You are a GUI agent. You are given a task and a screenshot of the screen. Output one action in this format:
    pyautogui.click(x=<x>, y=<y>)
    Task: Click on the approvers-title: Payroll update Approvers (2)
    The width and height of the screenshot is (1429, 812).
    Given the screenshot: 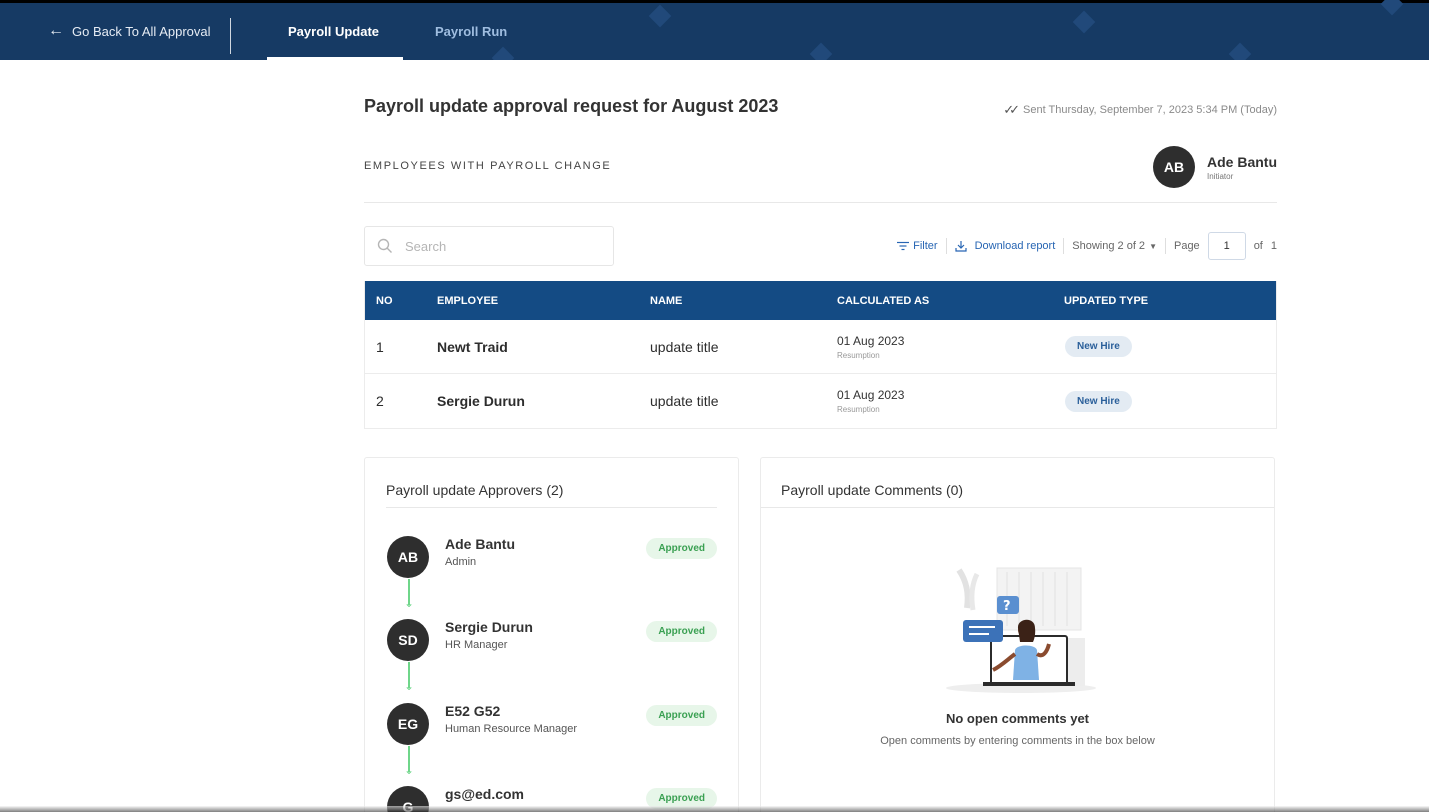 What is the action you would take?
    pyautogui.click(x=475, y=490)
    